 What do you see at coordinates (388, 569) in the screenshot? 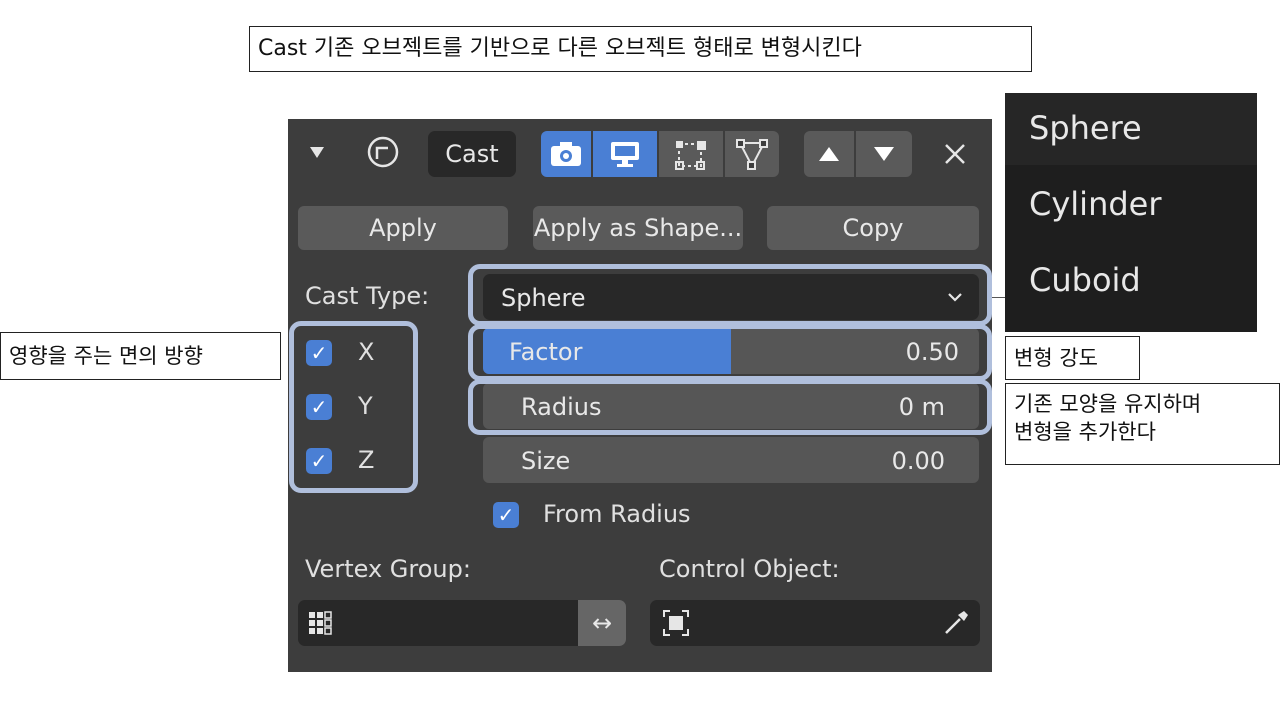
I see `vertex-group-label: Vertex Group:` at bounding box center [388, 569].